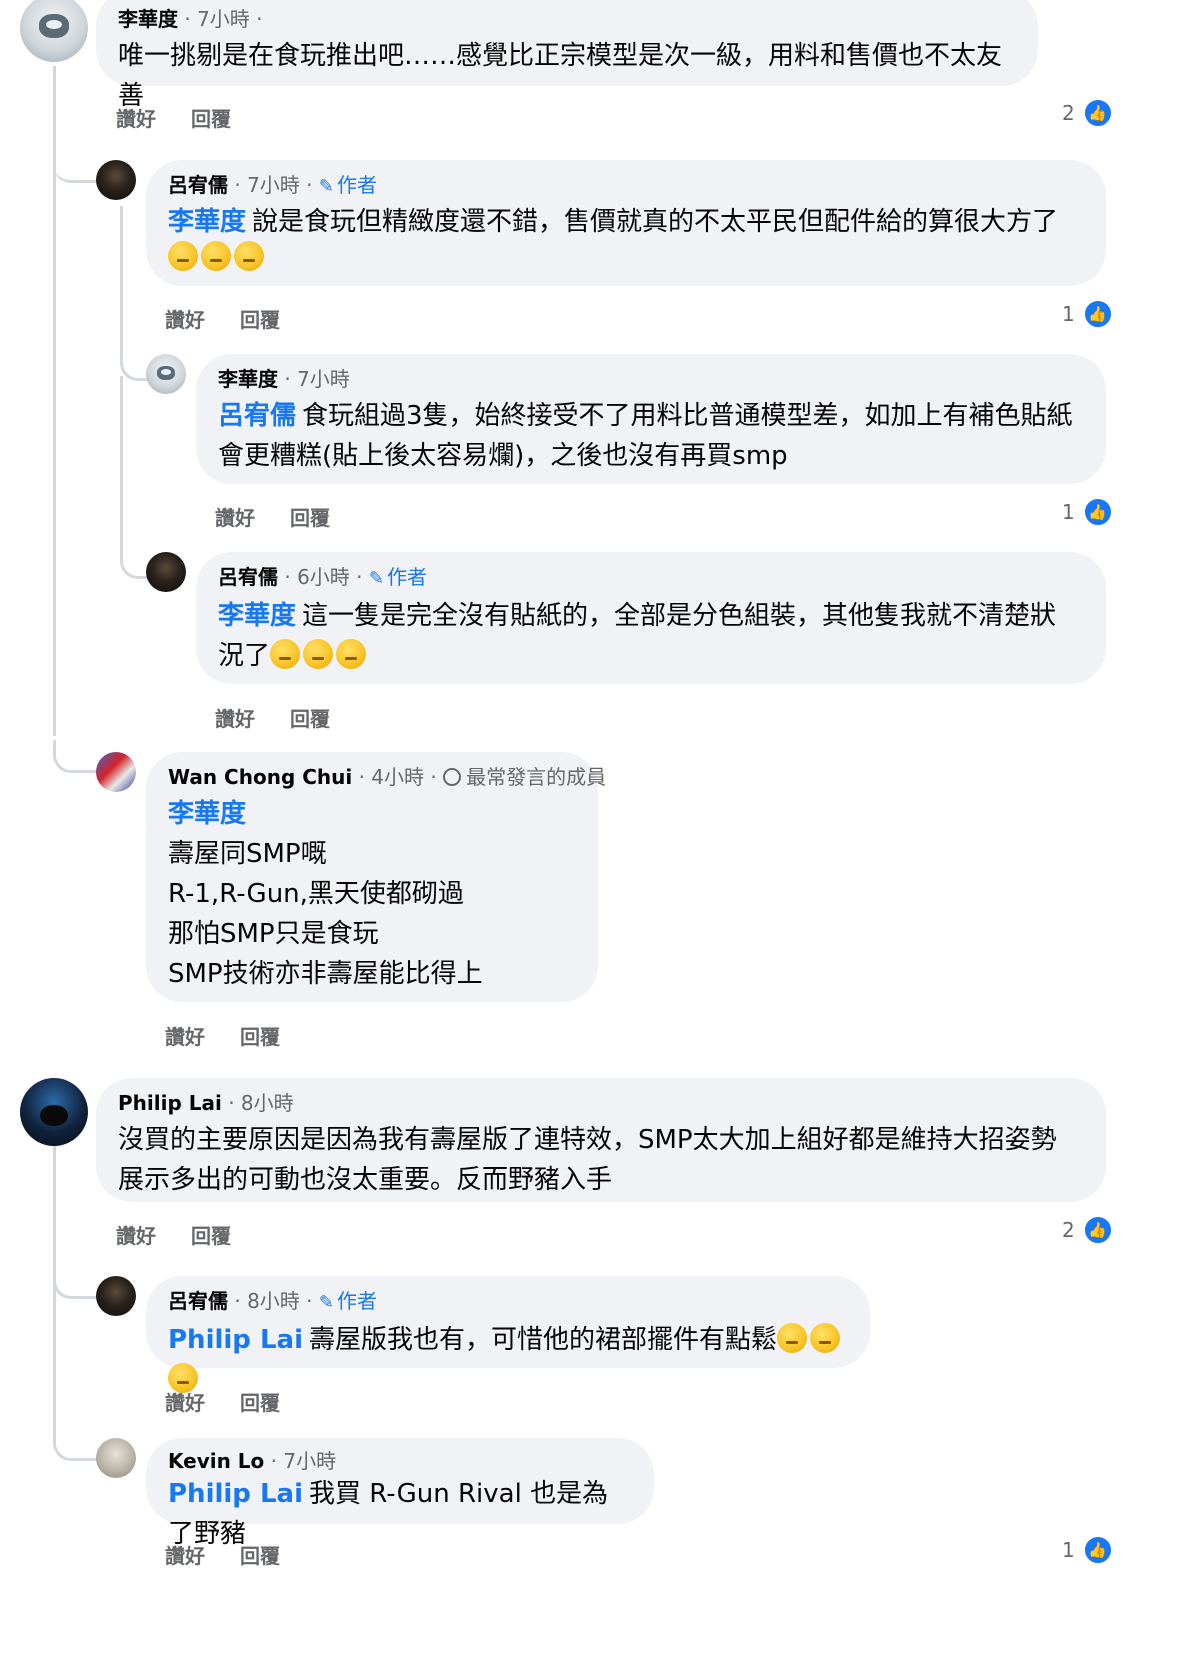  What do you see at coordinates (170, 1103) in the screenshot?
I see `comment-author: Philip Lai` at bounding box center [170, 1103].